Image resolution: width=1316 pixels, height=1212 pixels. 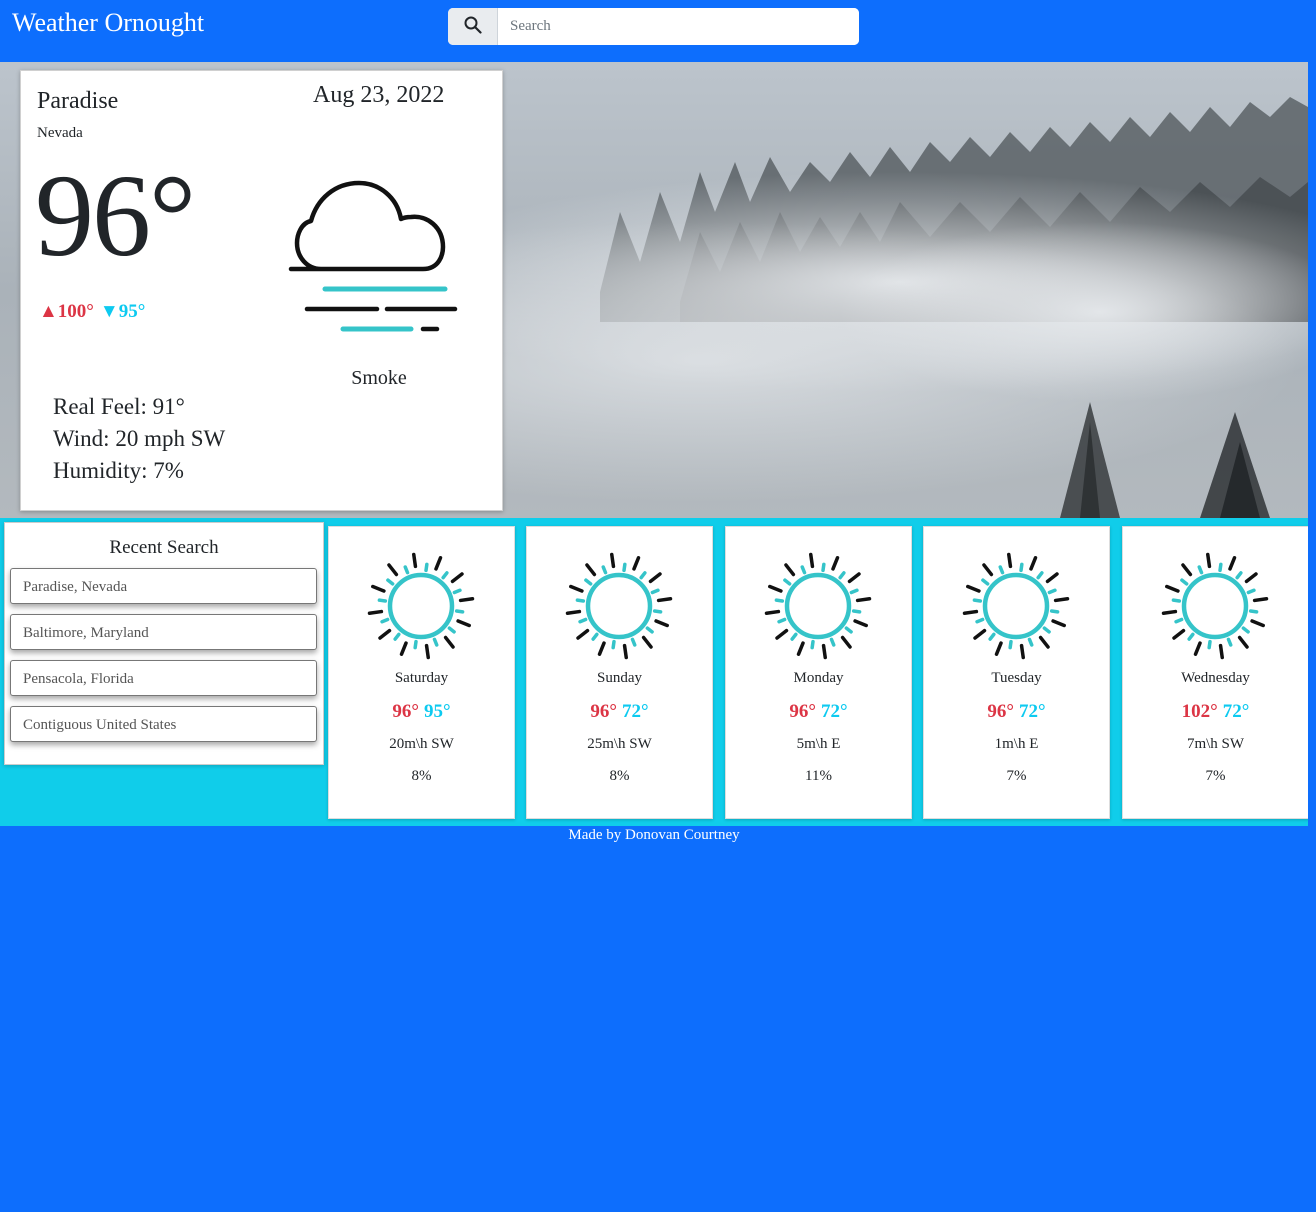 I want to click on search-button, so click(x=473, y=26).